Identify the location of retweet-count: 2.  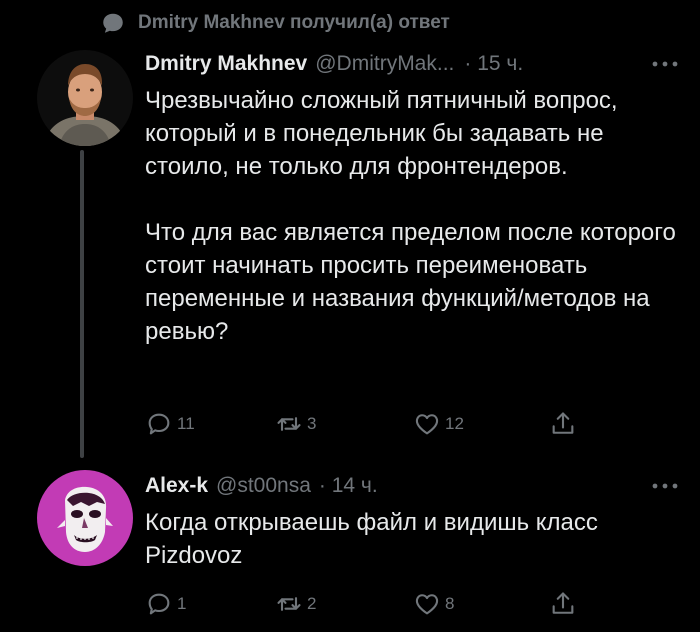
(312, 603).